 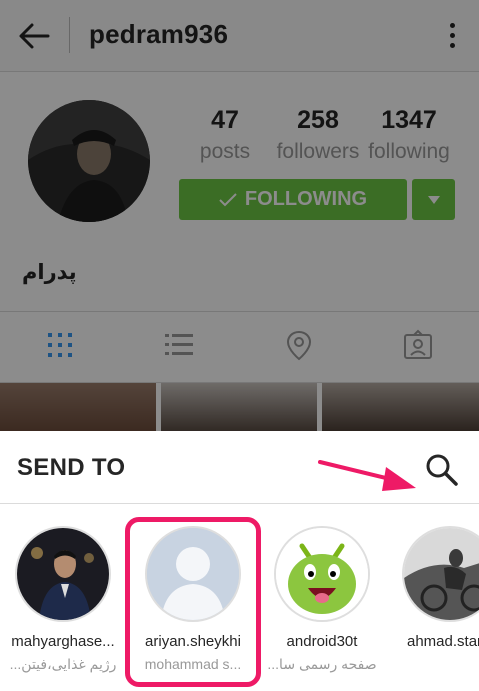 I want to click on recipient-item: ahmad.star, so click(x=436, y=592).